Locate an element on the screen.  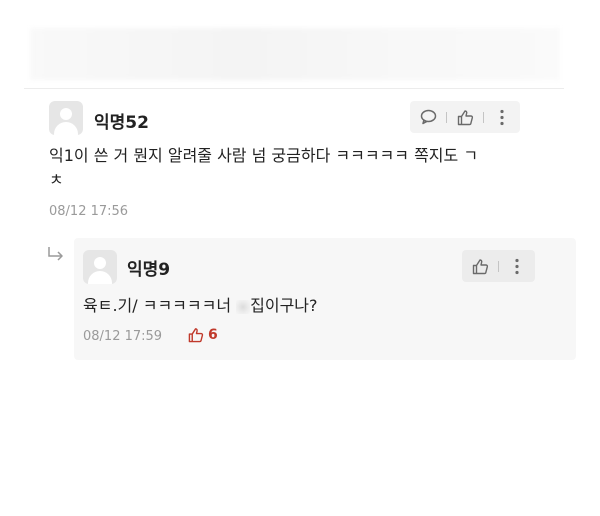
comment-text-line: ㅊ is located at coordinates (56, 179).